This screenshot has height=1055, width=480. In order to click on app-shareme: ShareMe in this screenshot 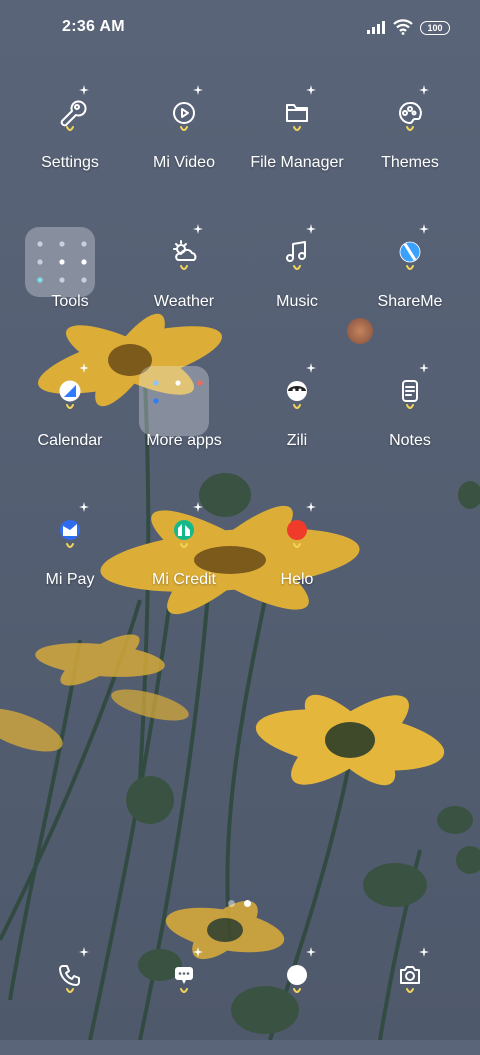, I will do `click(410, 278)`.